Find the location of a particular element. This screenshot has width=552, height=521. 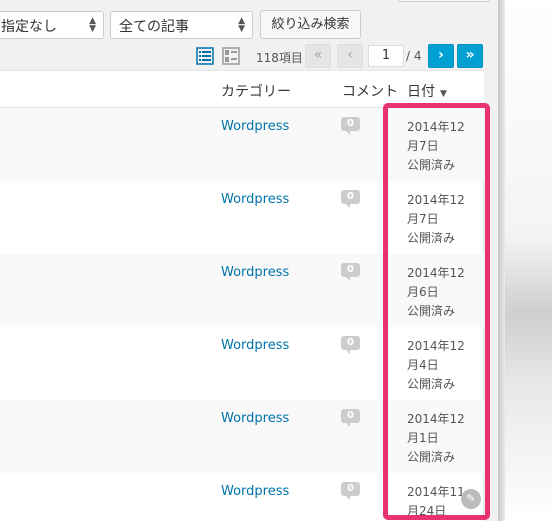

first-page-button: « is located at coordinates (318, 56).